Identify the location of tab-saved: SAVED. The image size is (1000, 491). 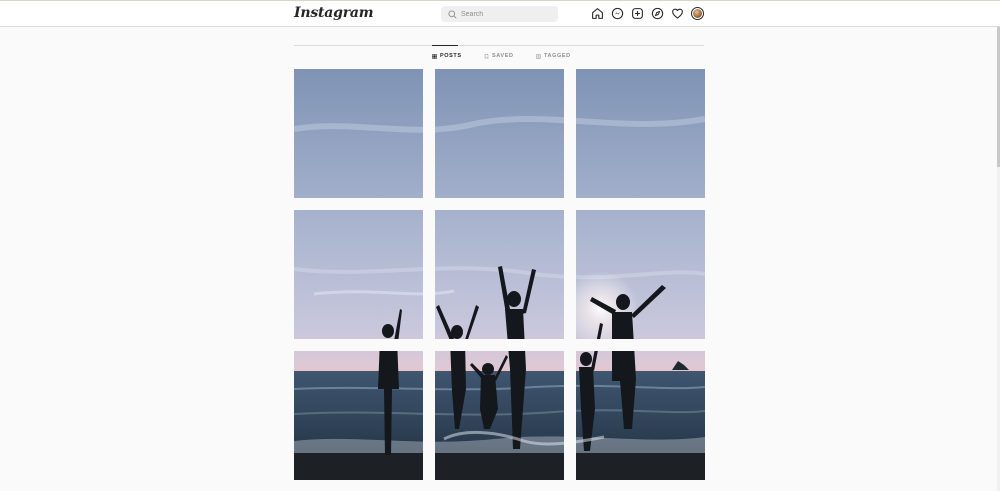
(499, 56).